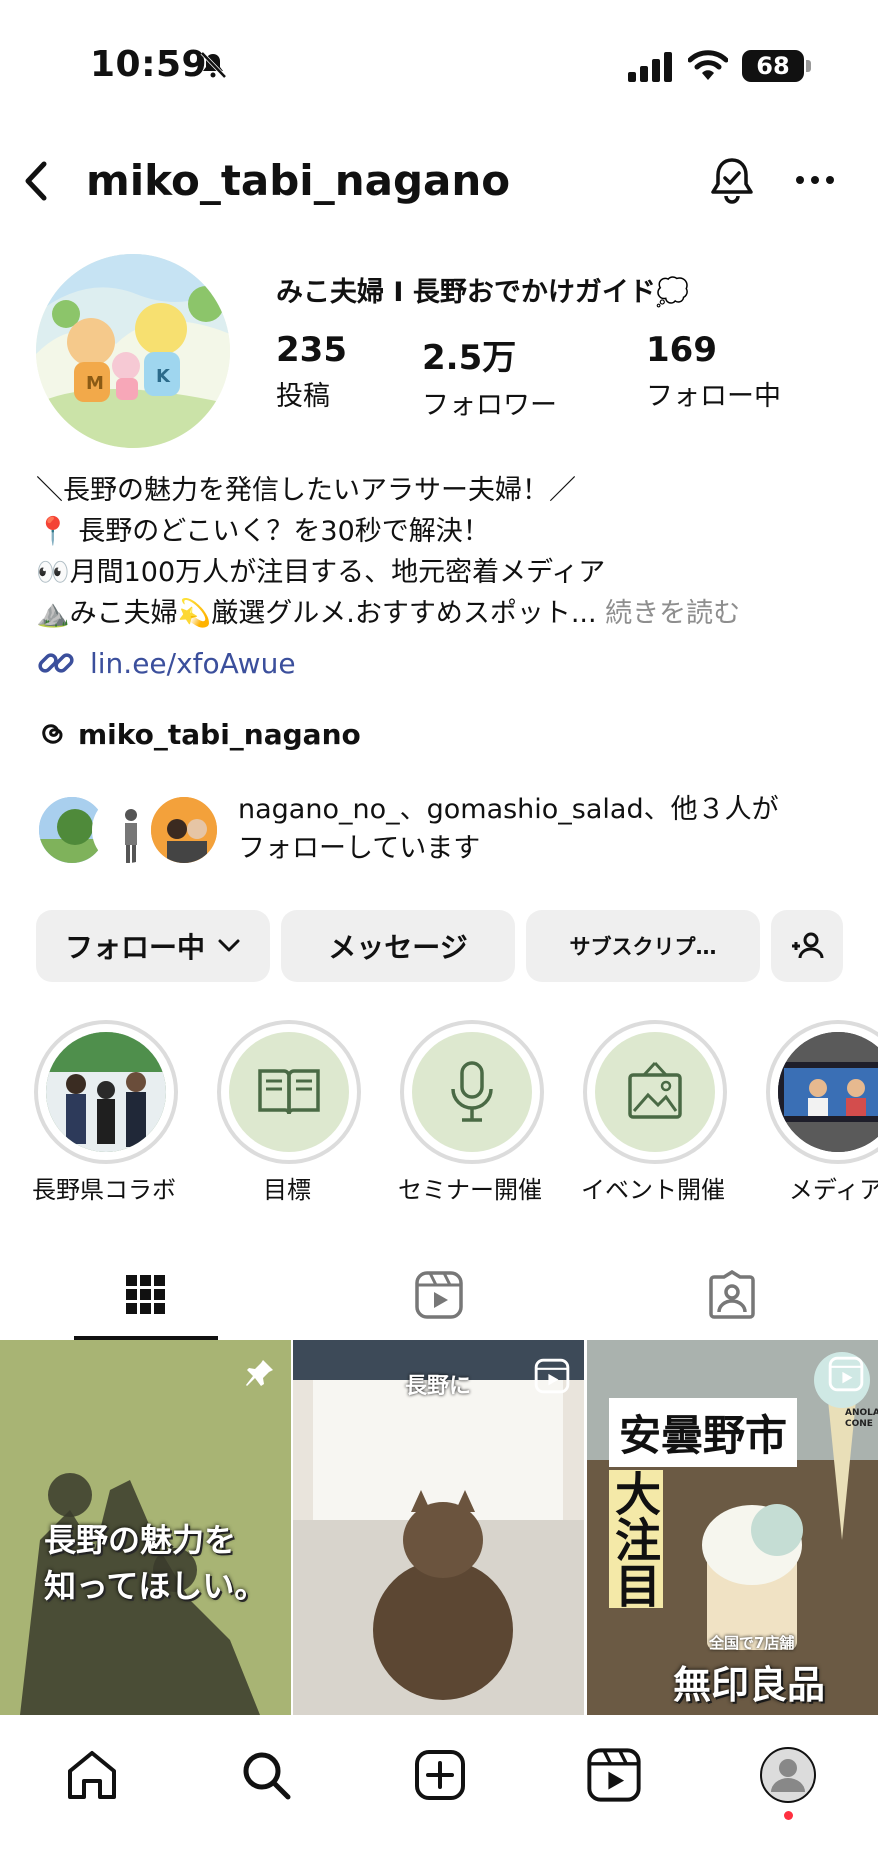 The height and width of the screenshot is (1865, 878). I want to click on profile-header: miko_tabi_nagano, so click(439, 180).